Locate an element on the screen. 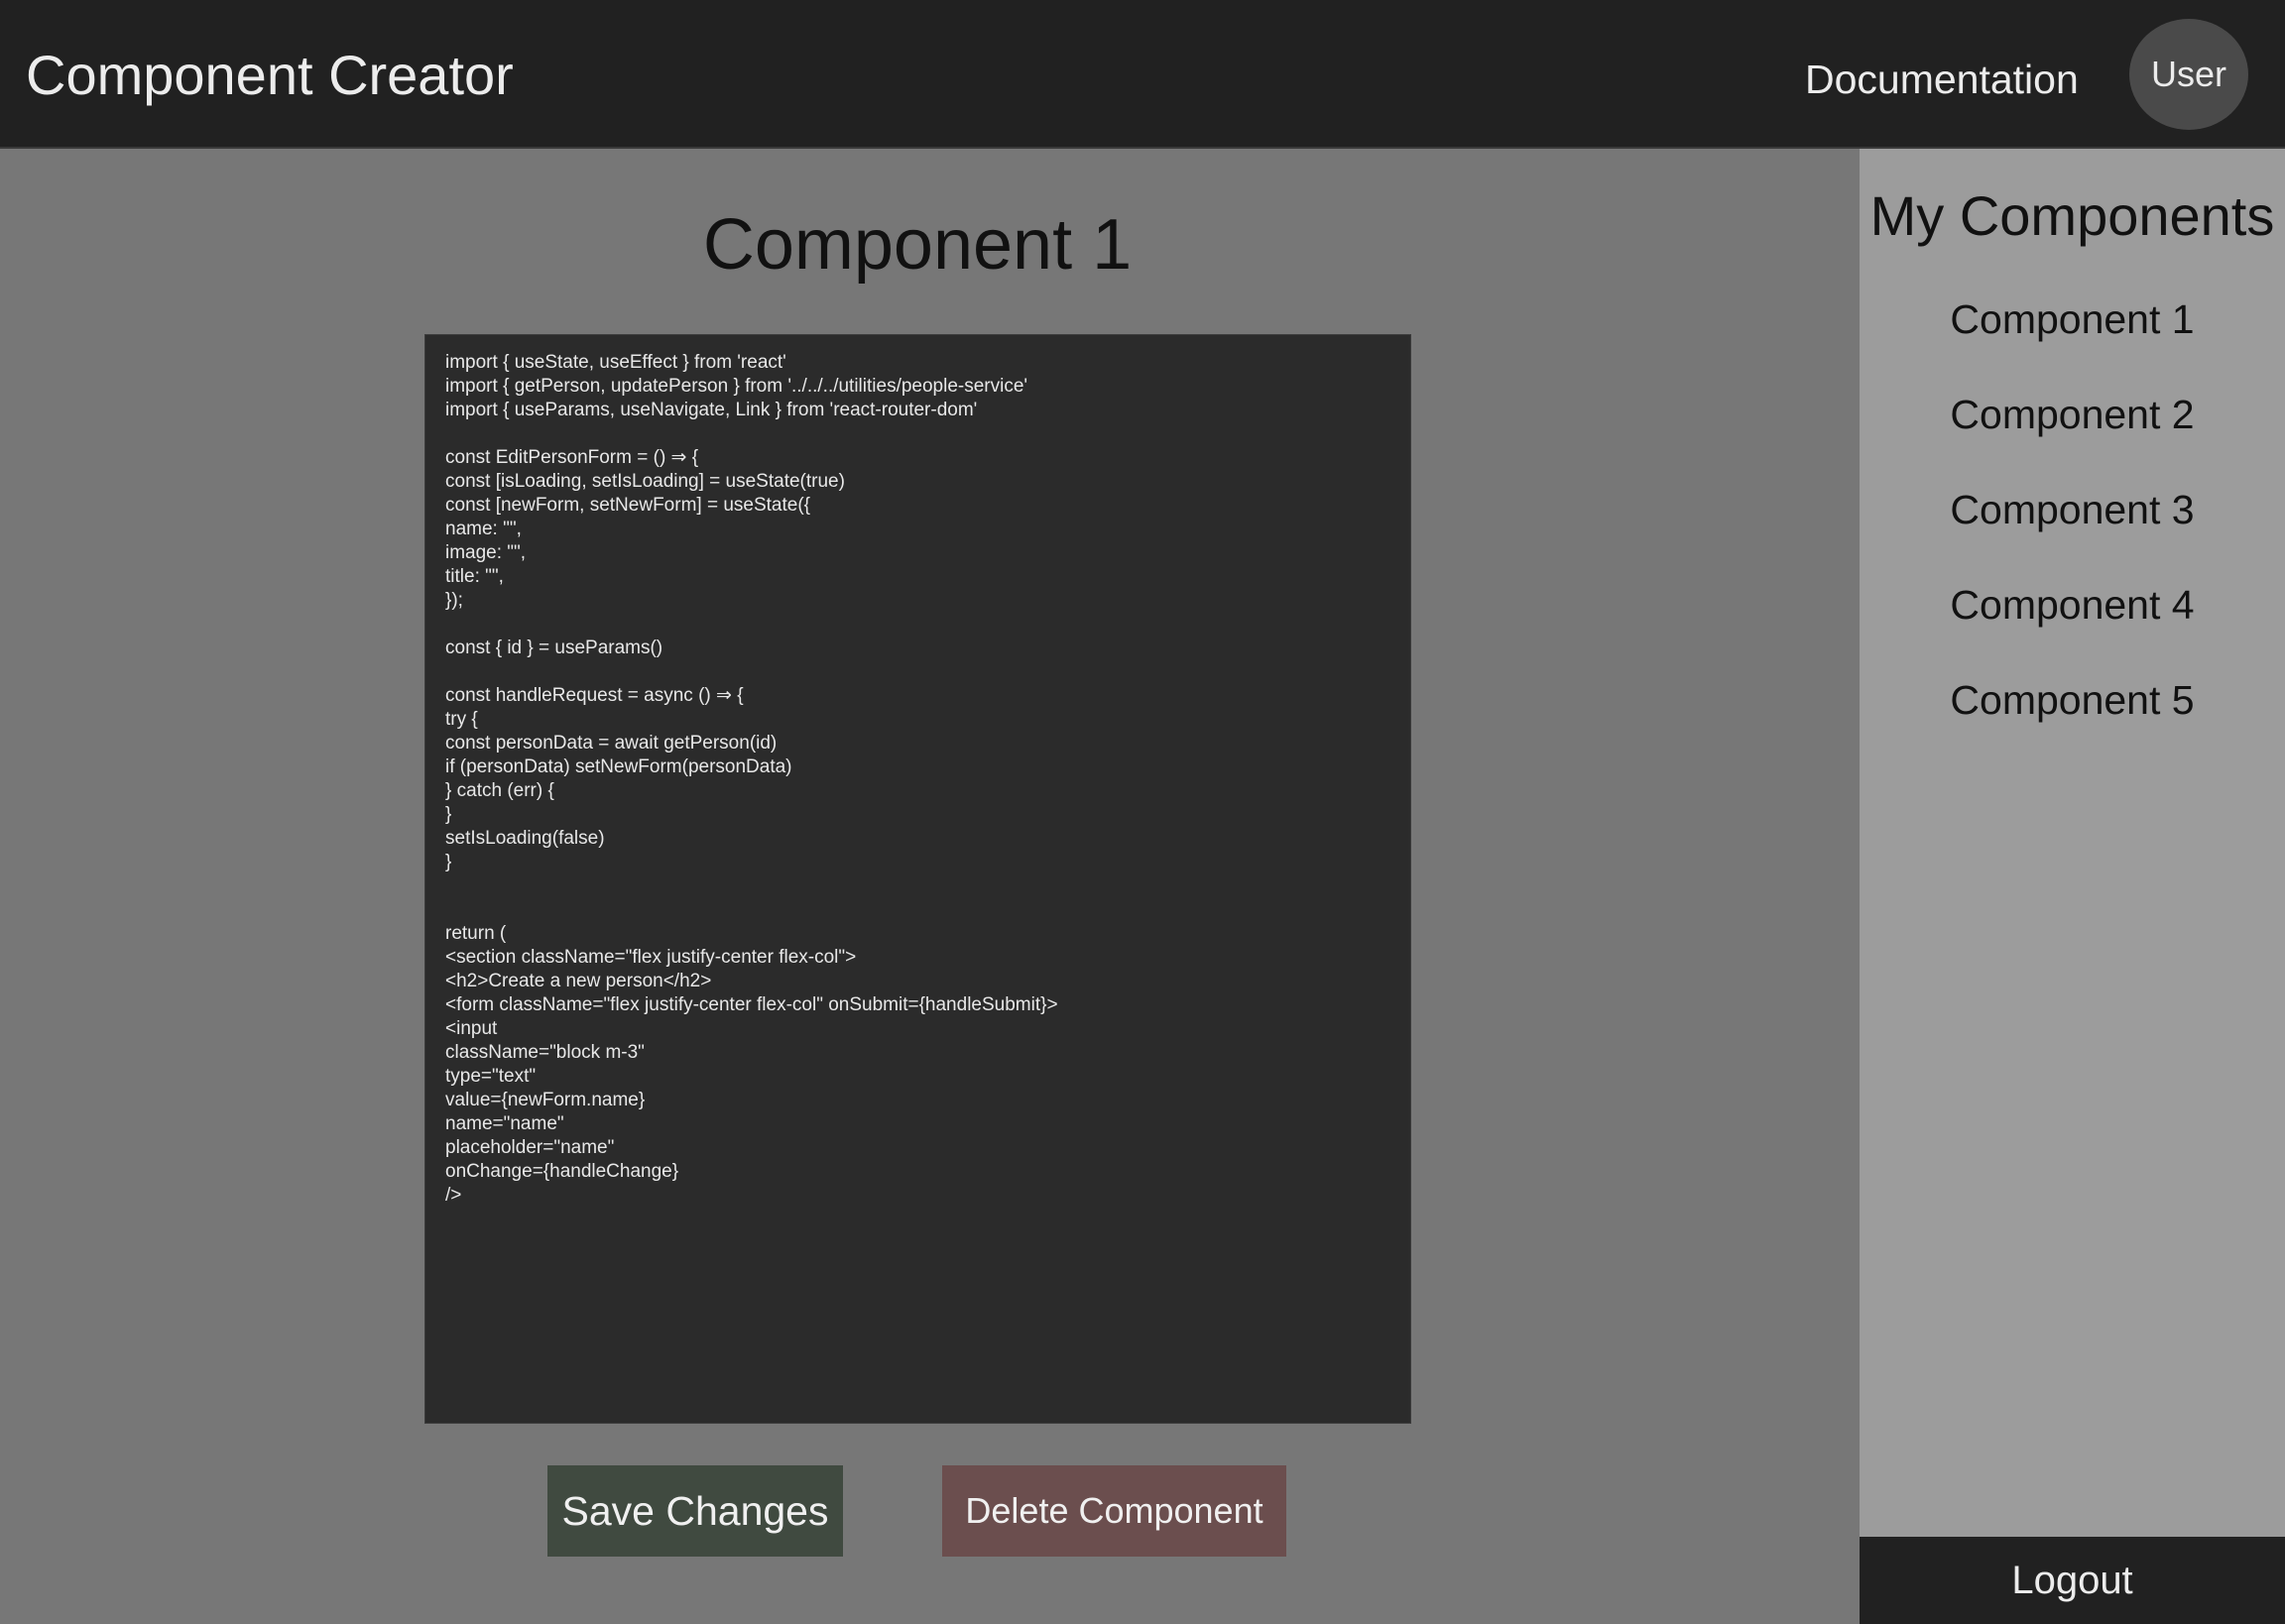  user-avatar-button: User is located at coordinates (2189, 74).